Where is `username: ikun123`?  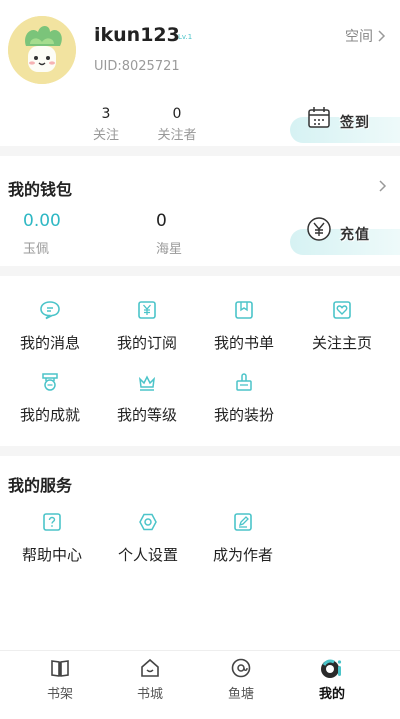
username: ikun123 is located at coordinates (137, 35).